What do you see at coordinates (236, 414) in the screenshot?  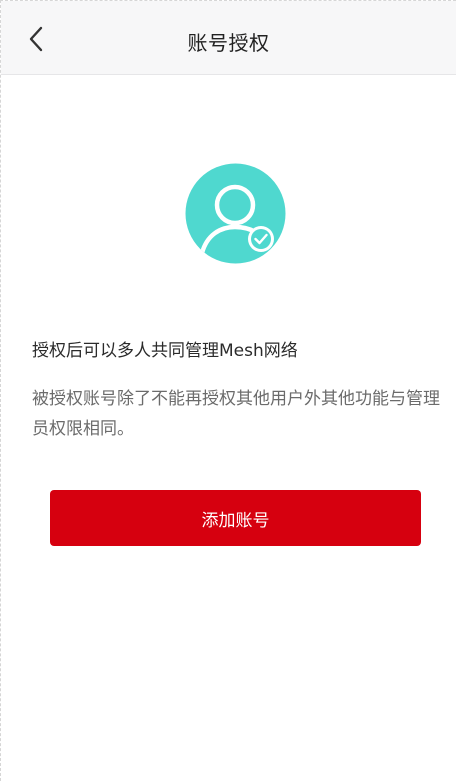 I see `authorization-description: 被授权账号除了不能再授权其他用户外其他功能与管理员权限相同。` at bounding box center [236, 414].